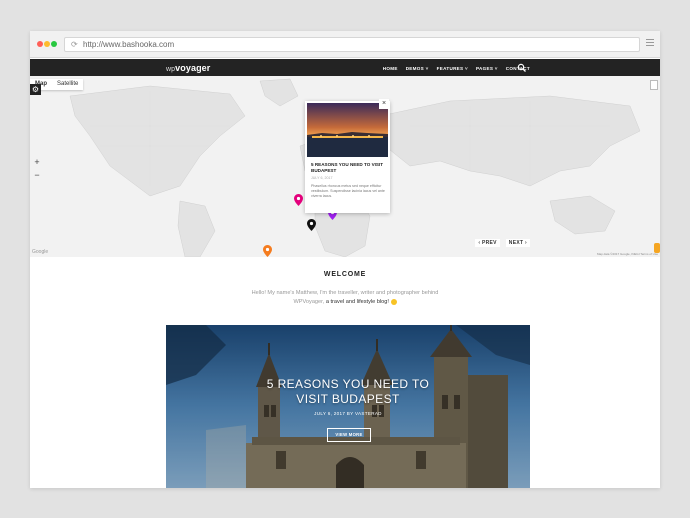 This screenshot has height=518, width=690. What do you see at coordinates (40, 44) in the screenshot?
I see `close-window-button` at bounding box center [40, 44].